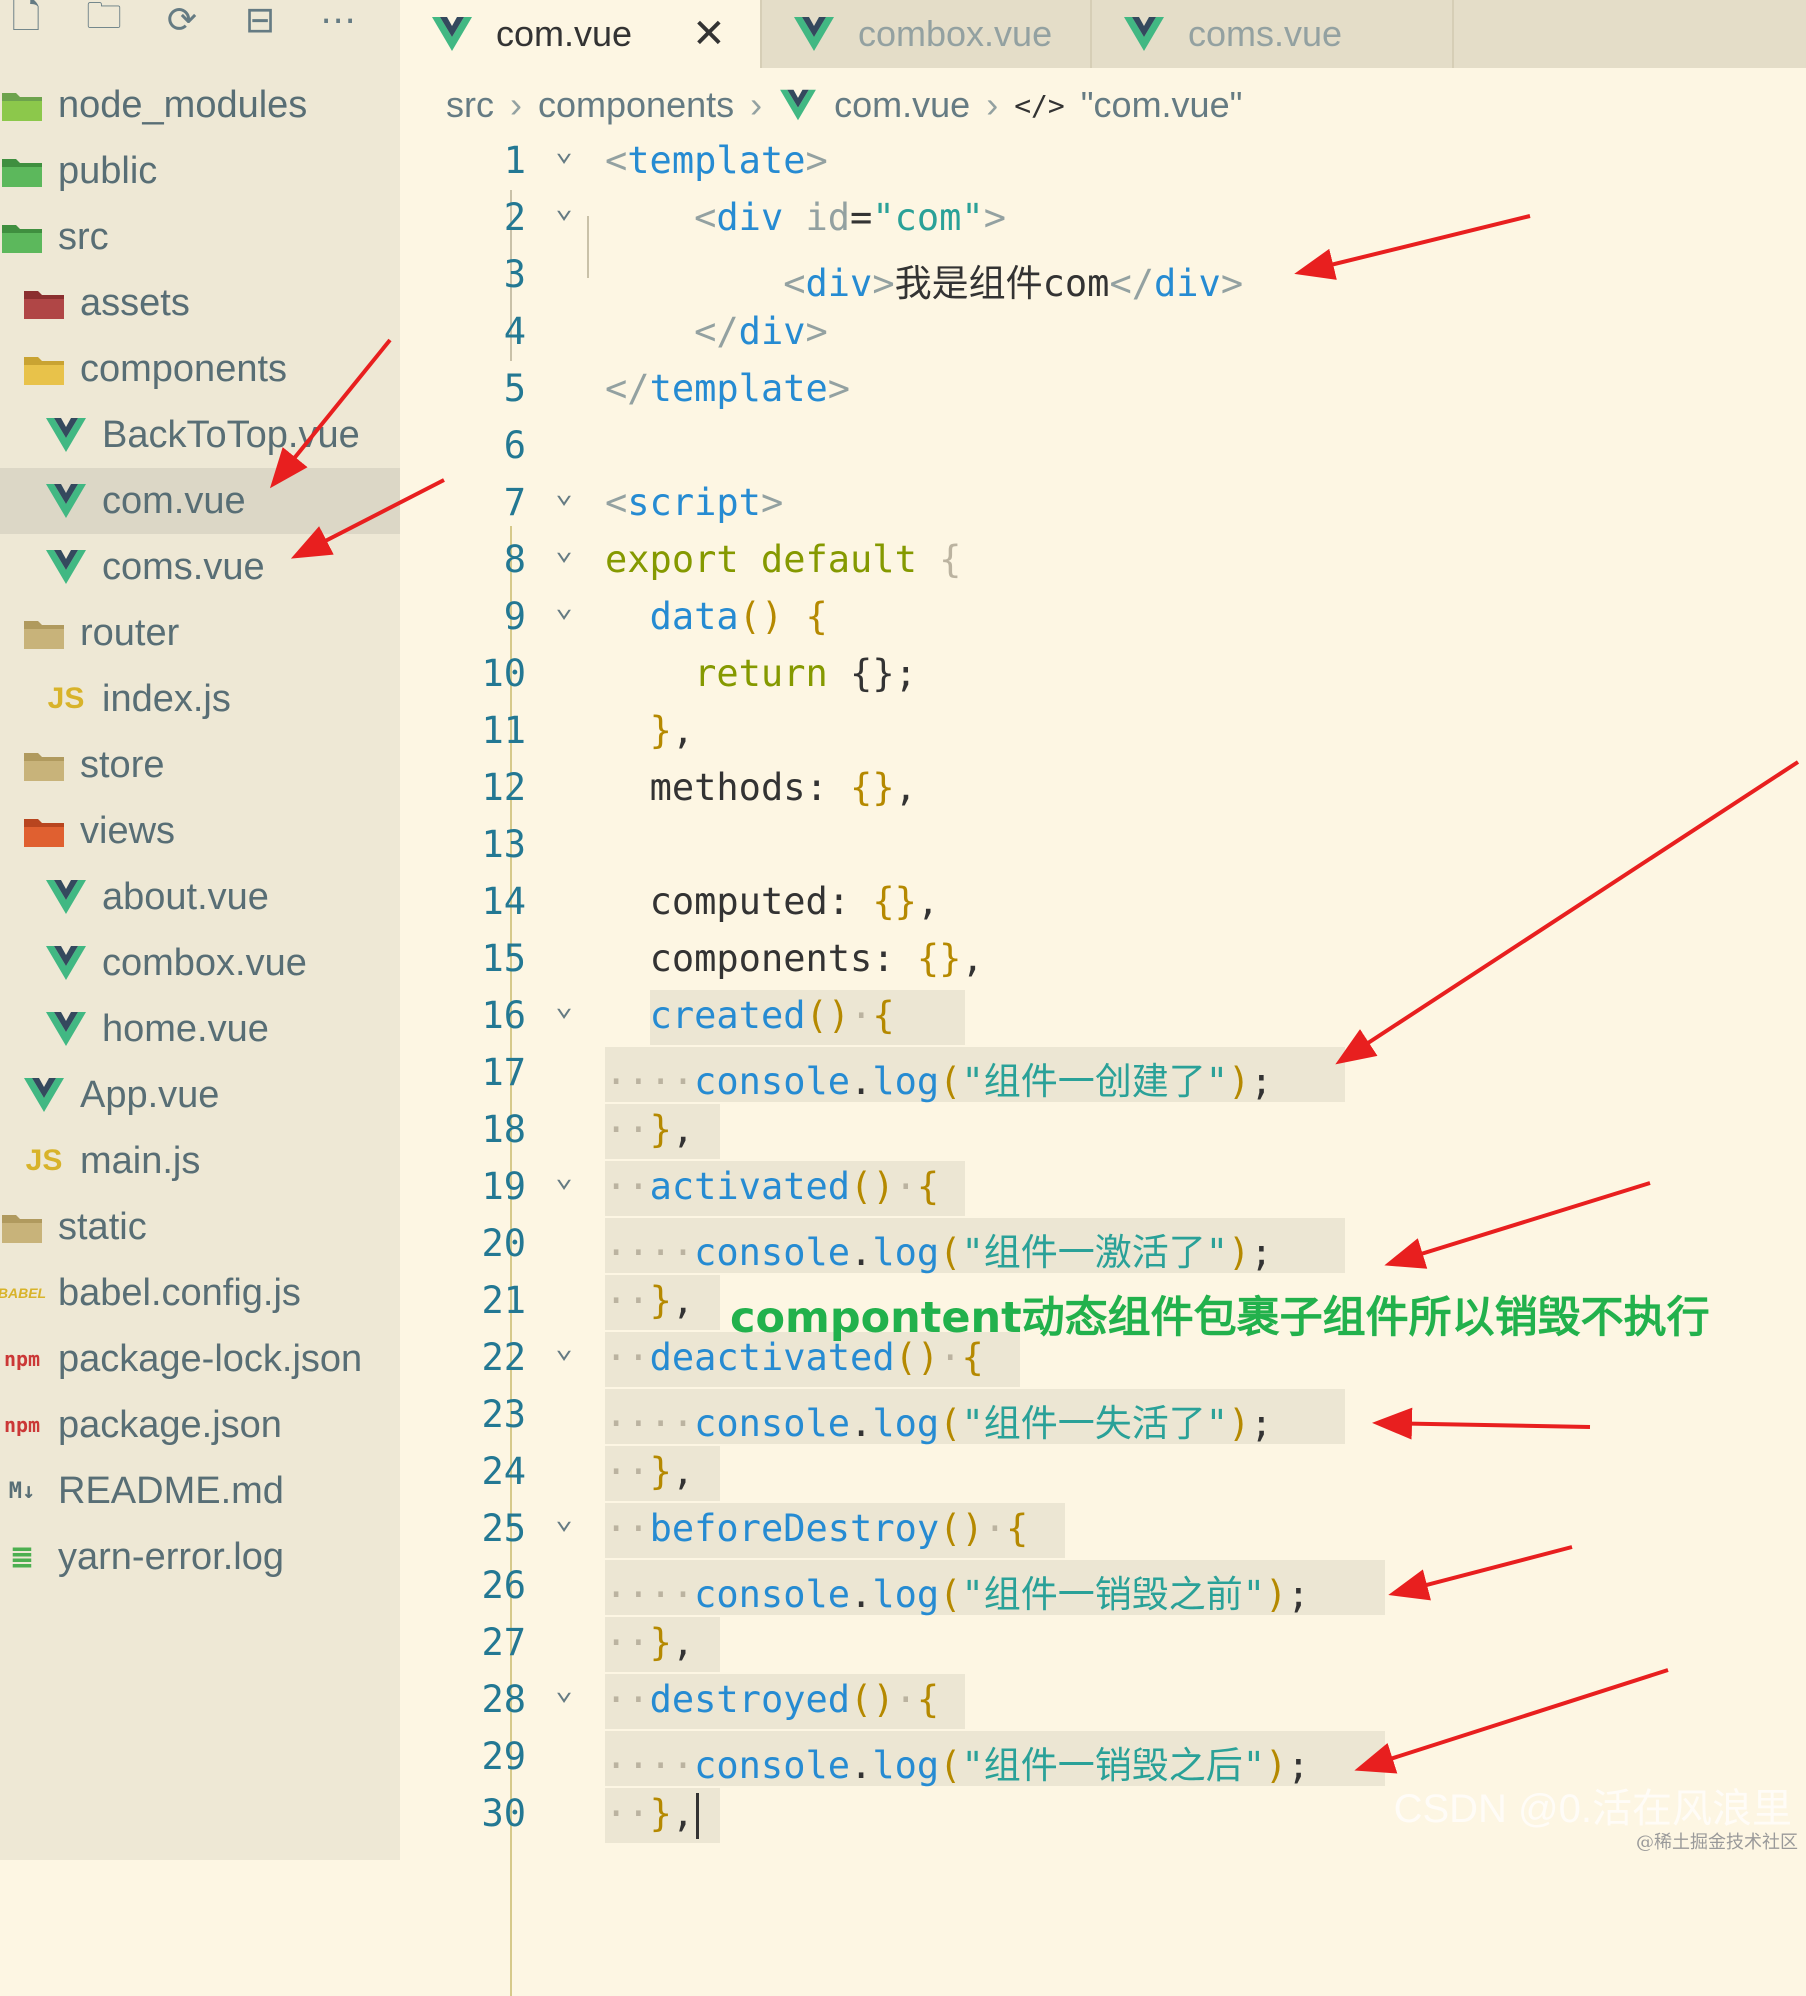  What do you see at coordinates (1103, 617) in the screenshot?
I see `code-line: 9⌄ data() {` at bounding box center [1103, 617].